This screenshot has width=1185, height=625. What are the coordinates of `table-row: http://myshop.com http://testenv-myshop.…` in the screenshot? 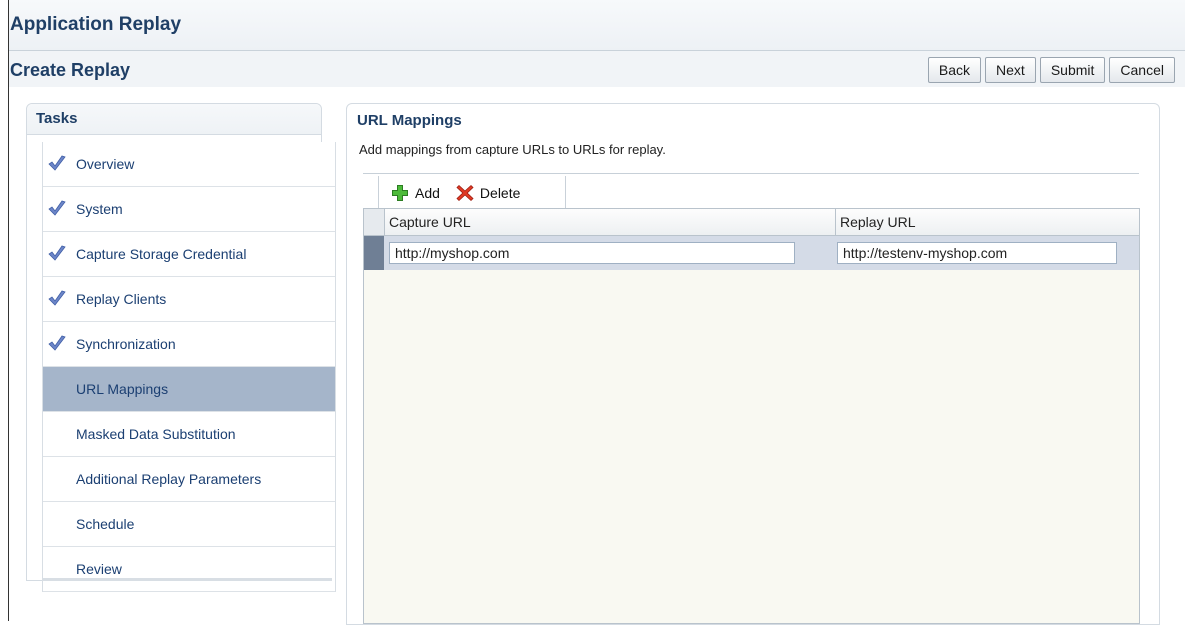 It's located at (751, 253).